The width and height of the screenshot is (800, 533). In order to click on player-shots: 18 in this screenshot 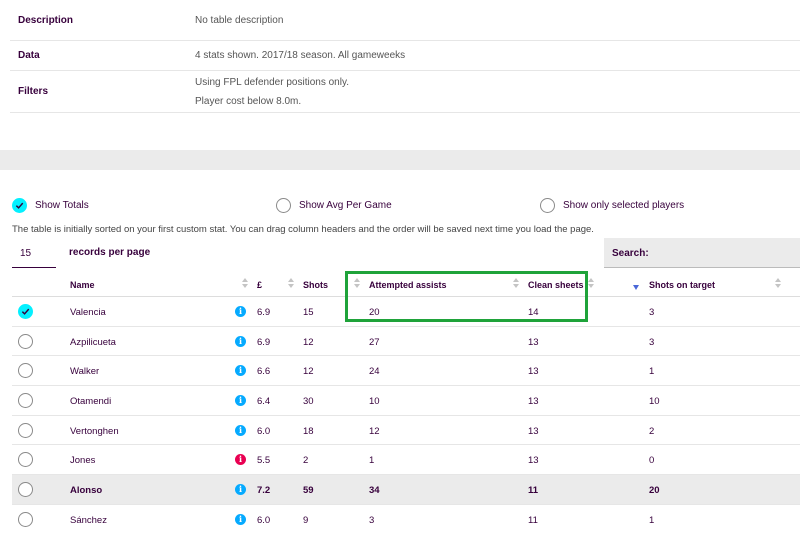, I will do `click(308, 431)`.